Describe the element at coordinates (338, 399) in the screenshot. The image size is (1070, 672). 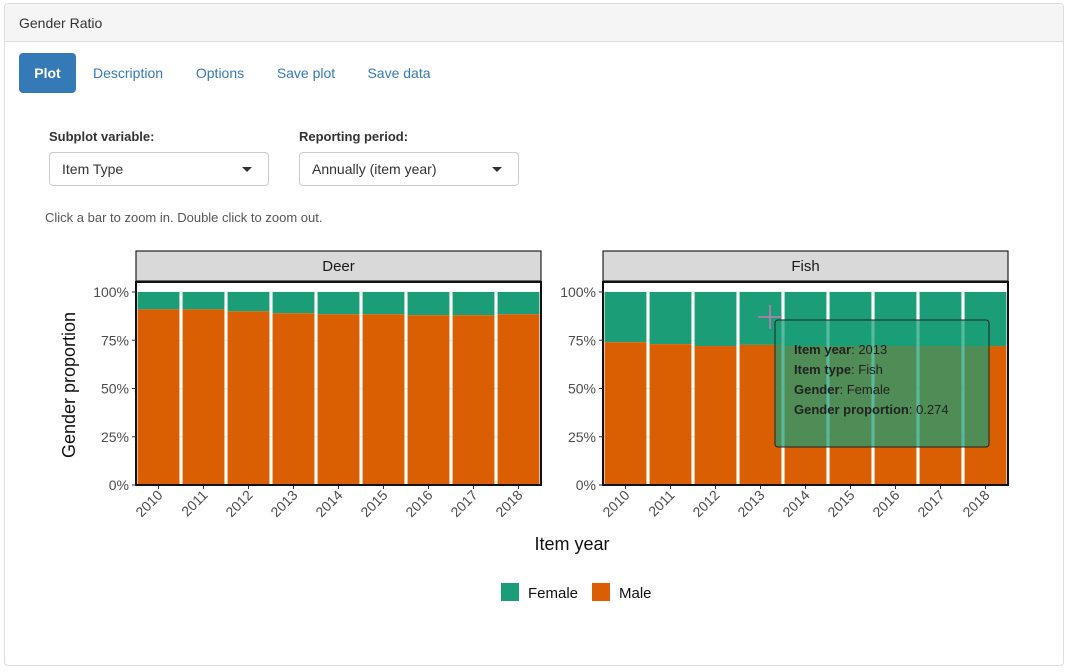
I see `bar-male-deer-2014` at that location.